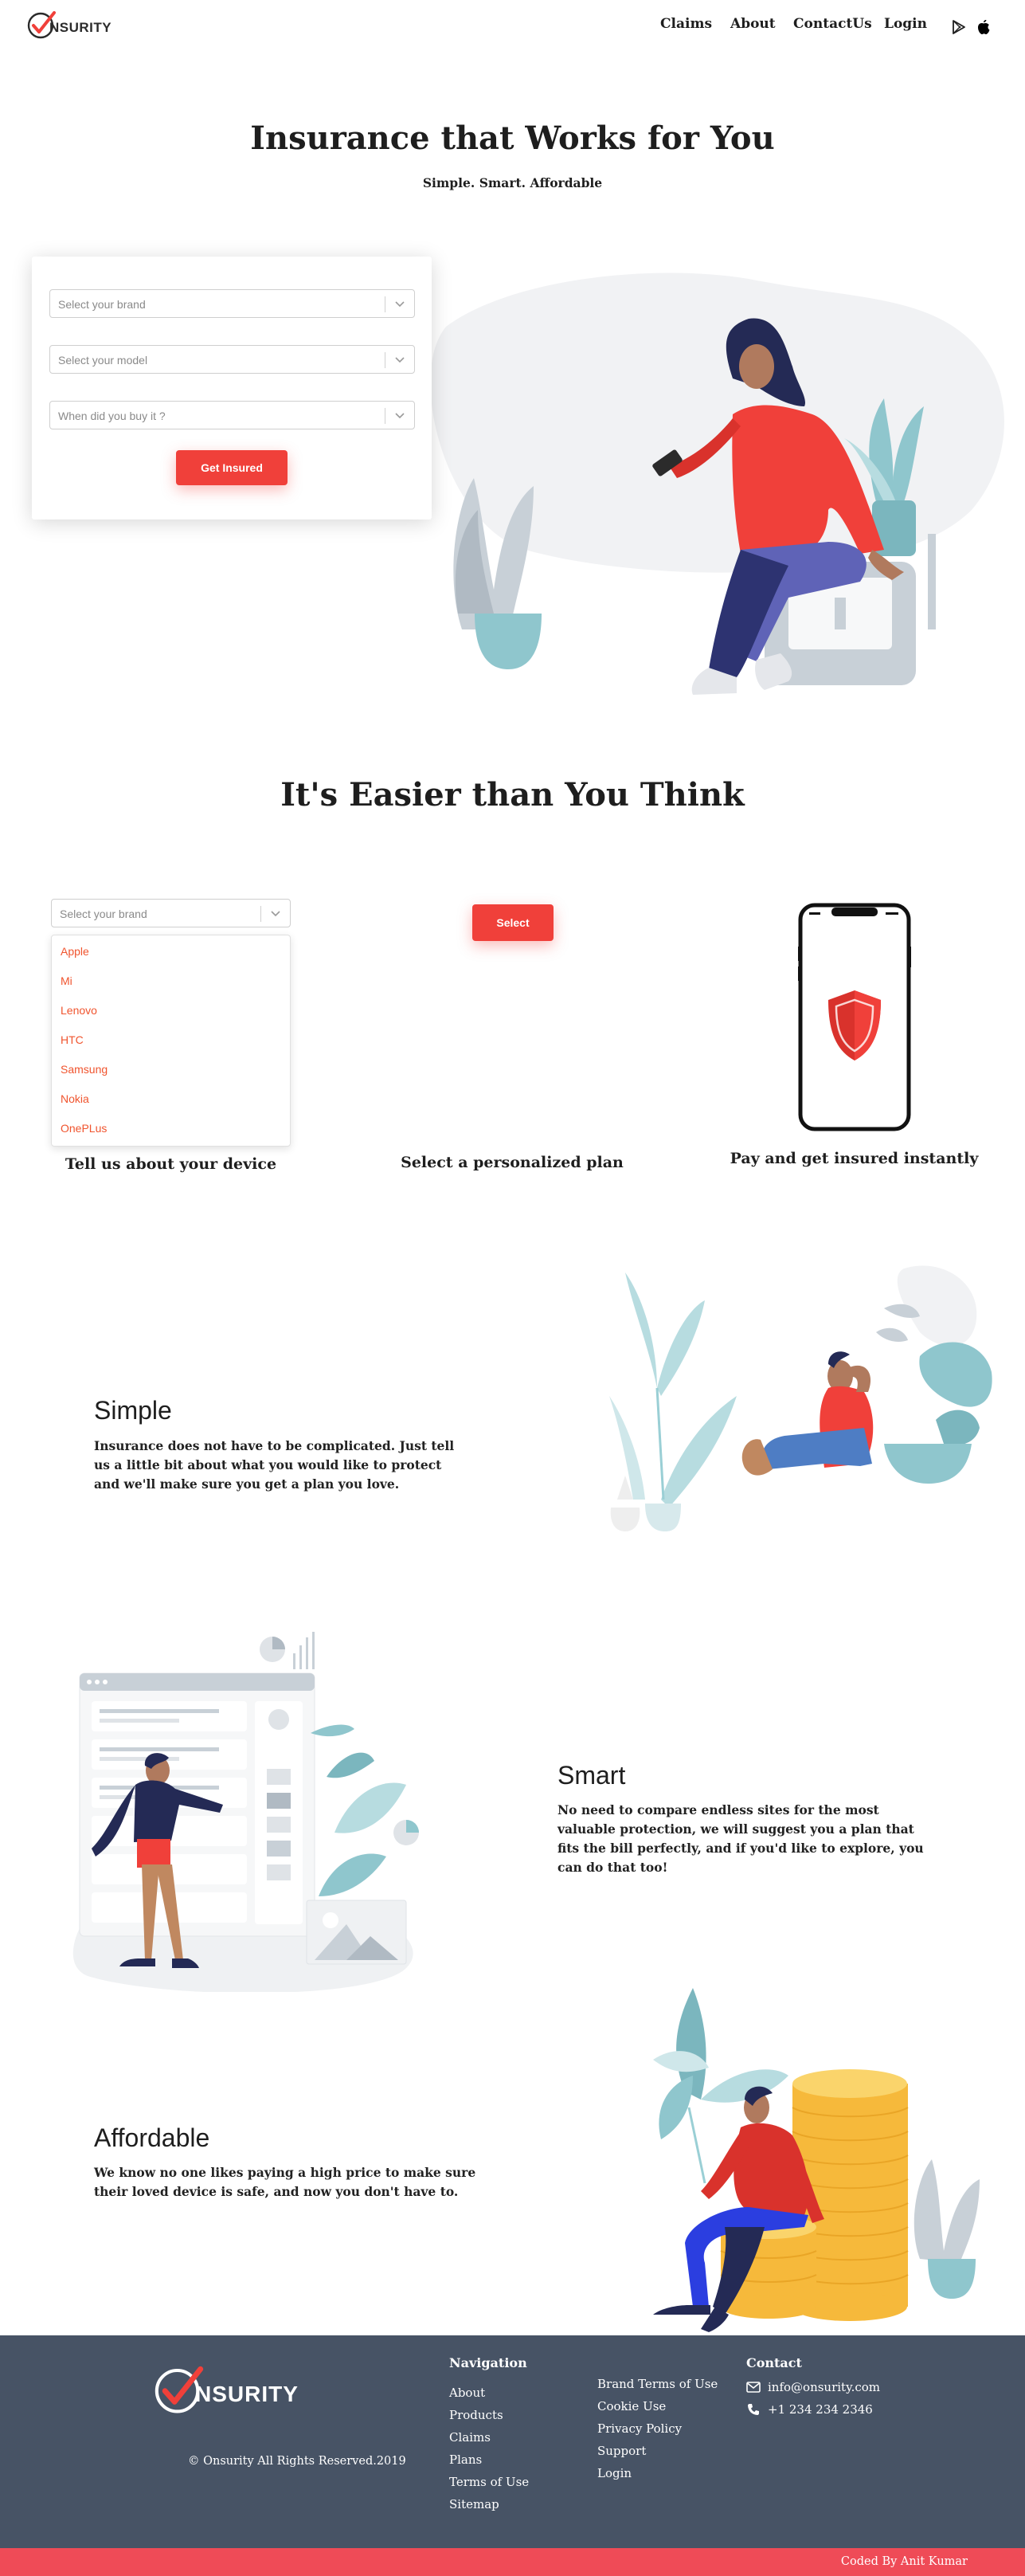  I want to click on get-insured-button: Get Insured, so click(232, 467).